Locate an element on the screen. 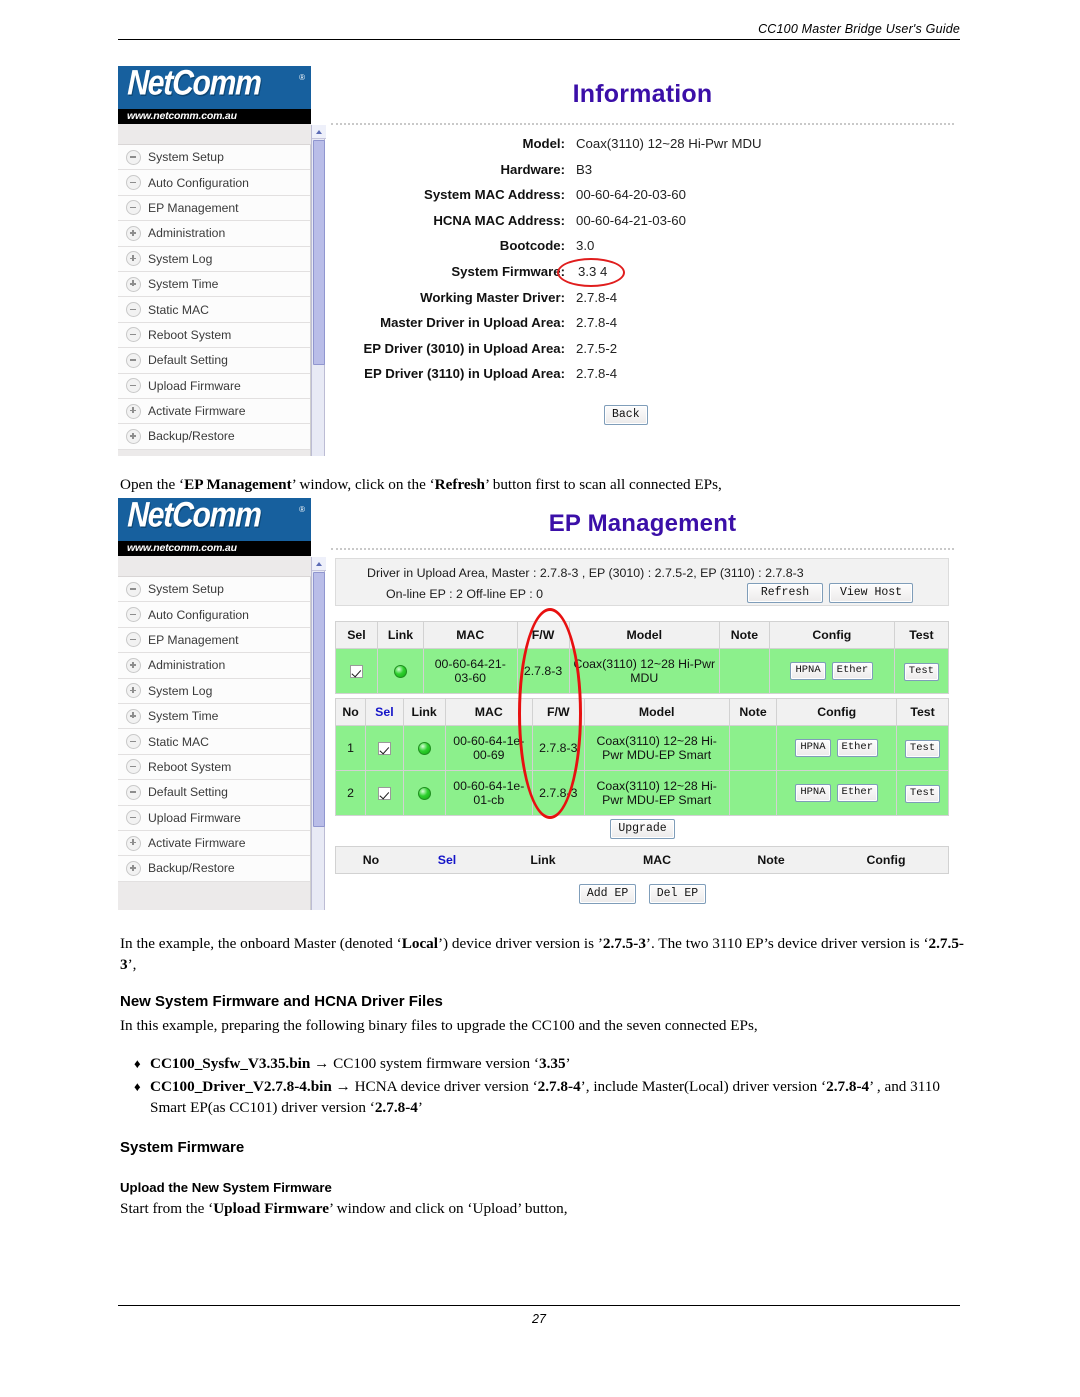 This screenshot has width=1080, height=1397. offline-column-header-sel: Sel is located at coordinates (447, 860).